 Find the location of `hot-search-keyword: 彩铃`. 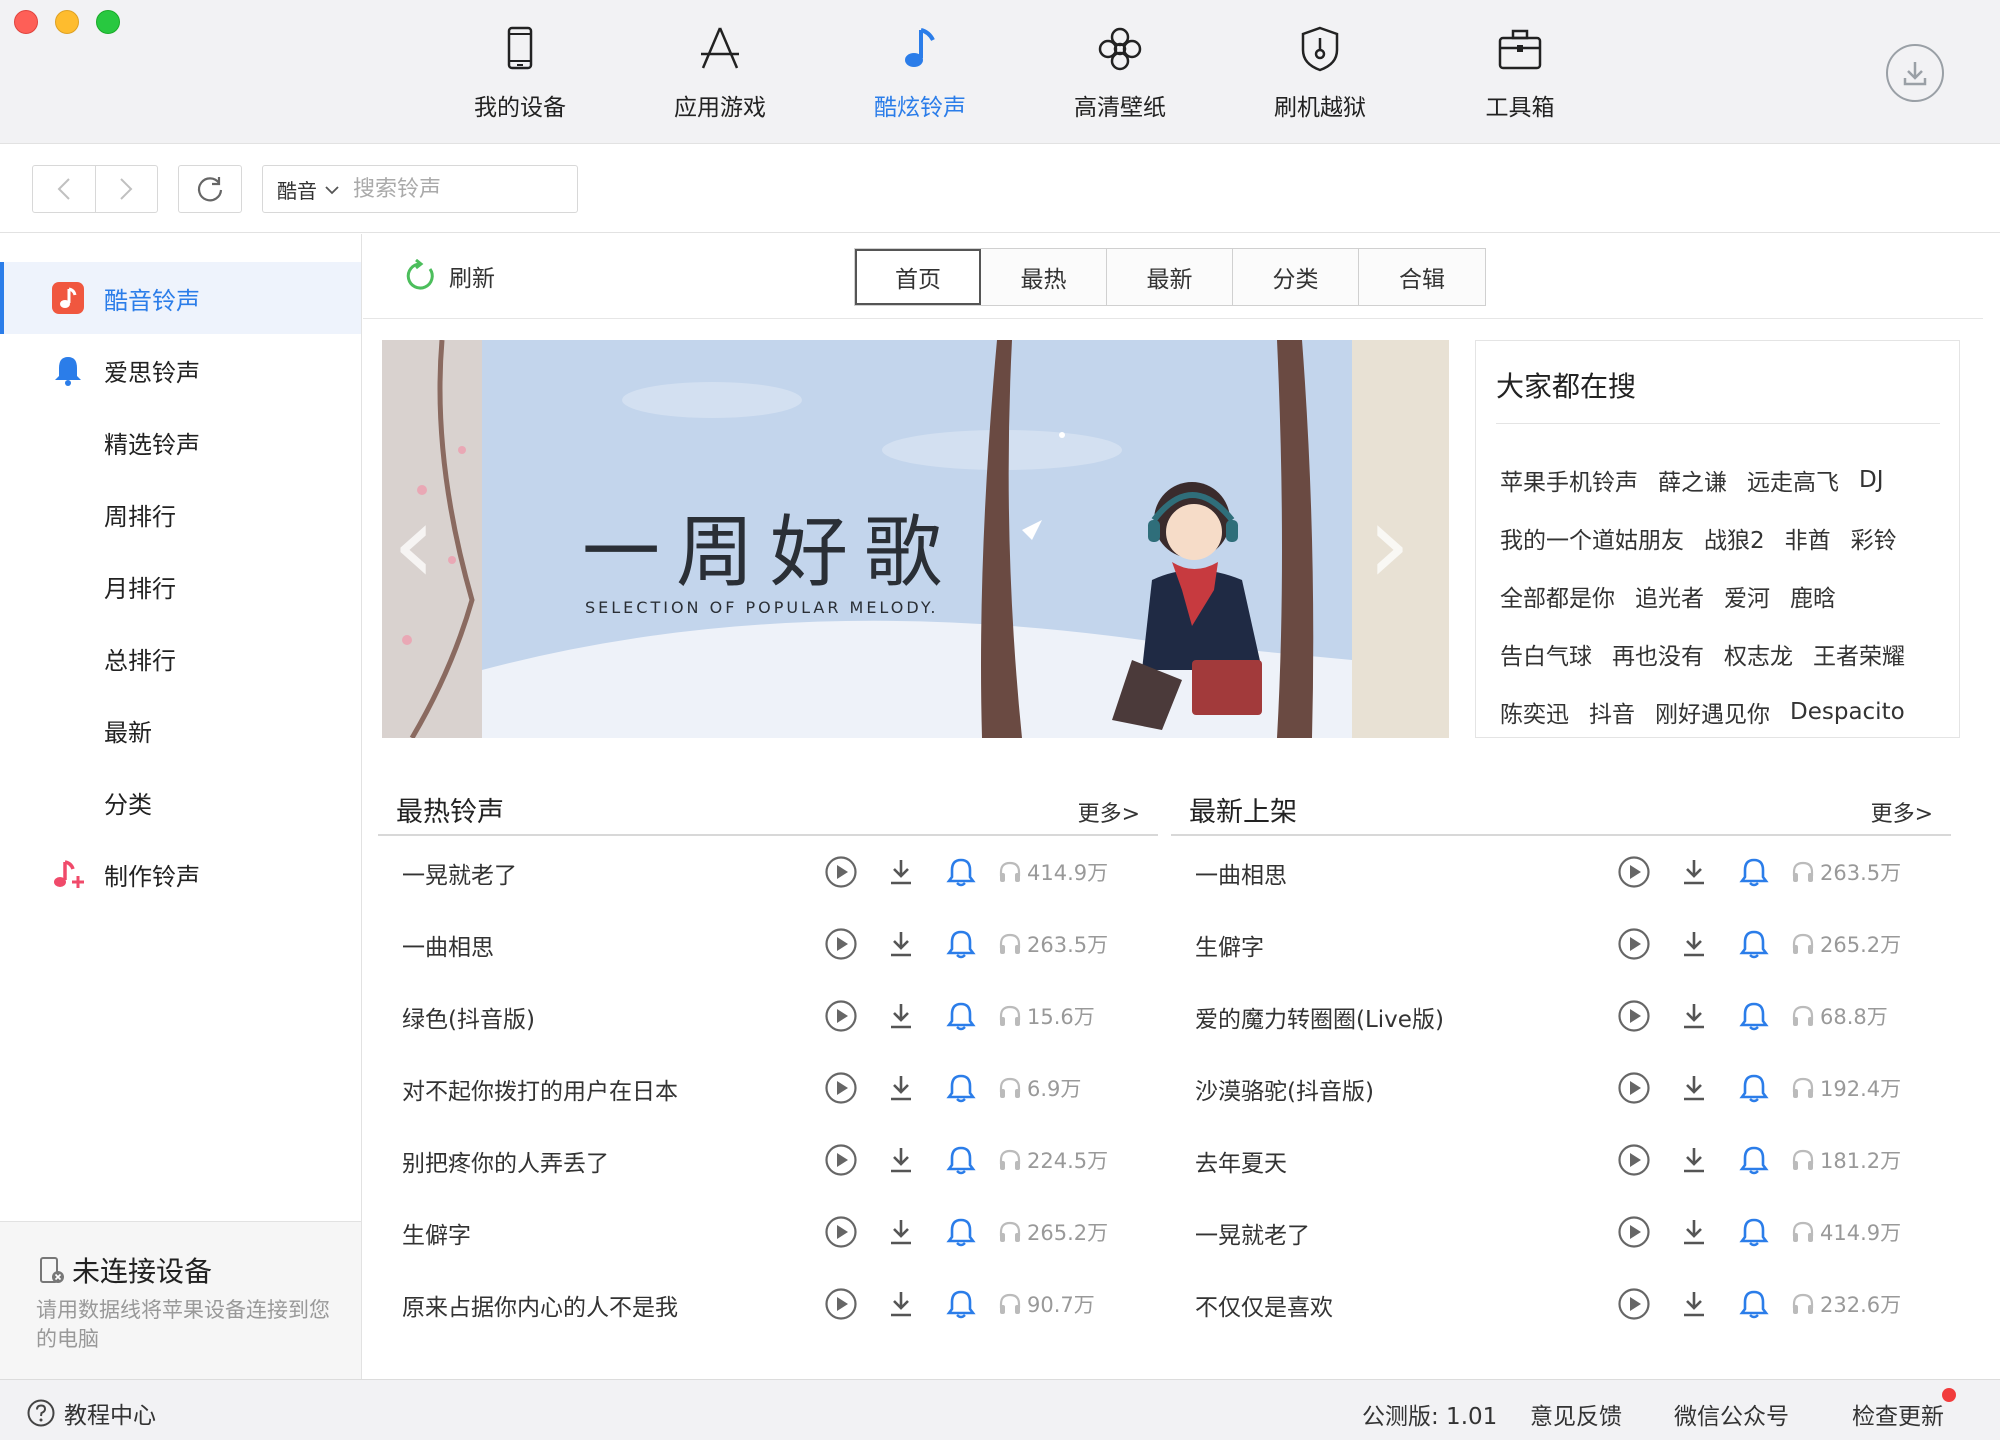

hot-search-keyword: 彩铃 is located at coordinates (1874, 538).